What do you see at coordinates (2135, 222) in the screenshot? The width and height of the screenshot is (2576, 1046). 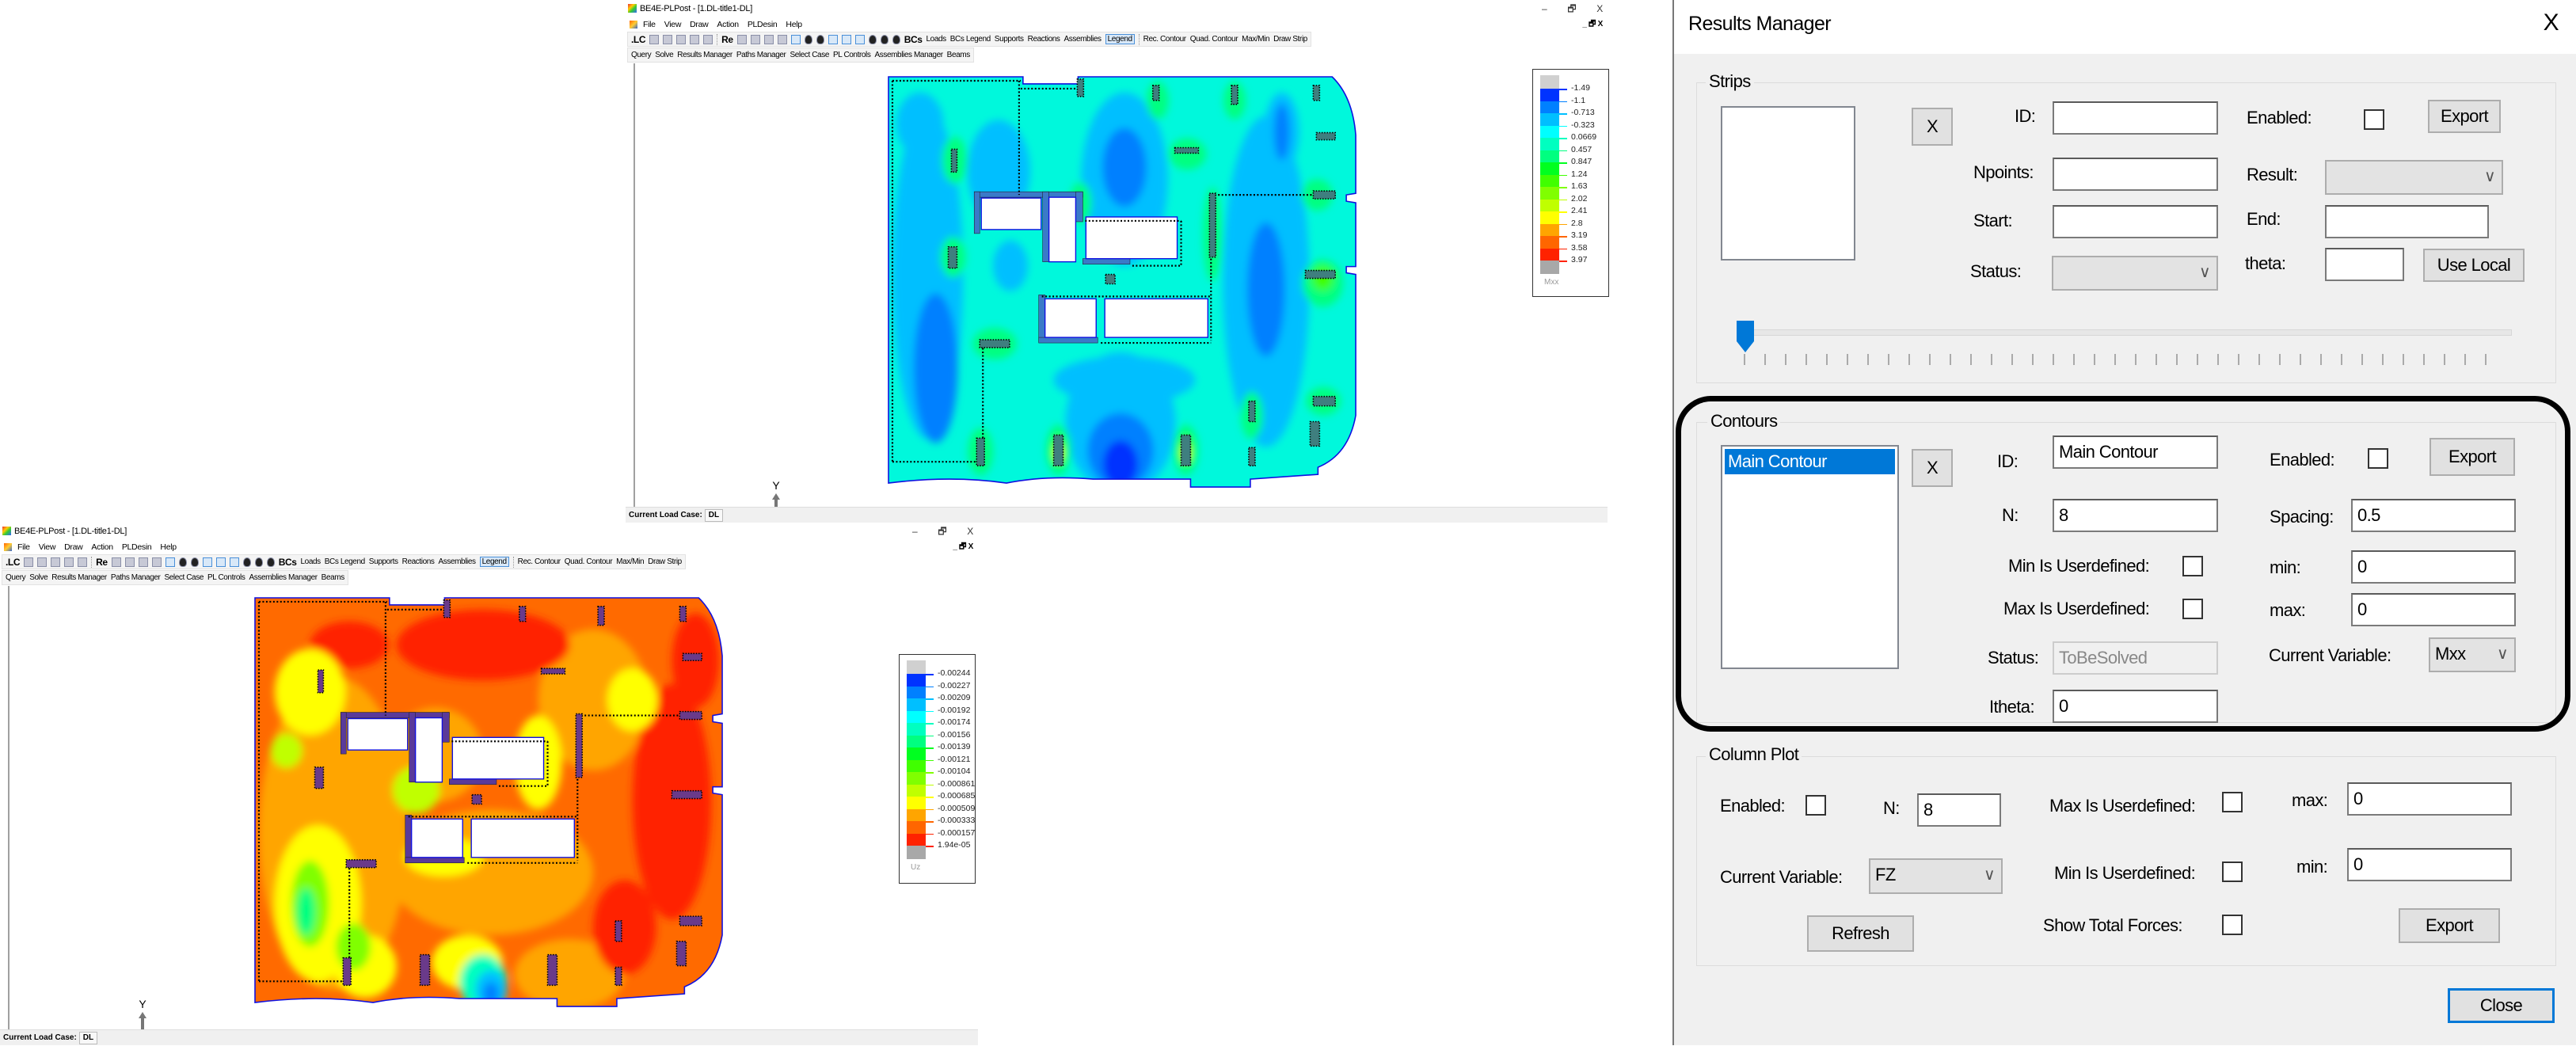 I see `start-input` at bounding box center [2135, 222].